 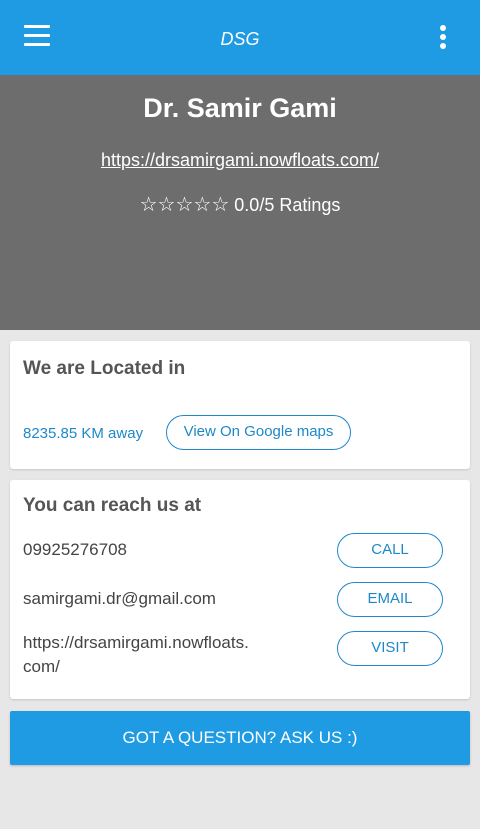 I want to click on website-url-line2: com/, so click(x=41, y=666).